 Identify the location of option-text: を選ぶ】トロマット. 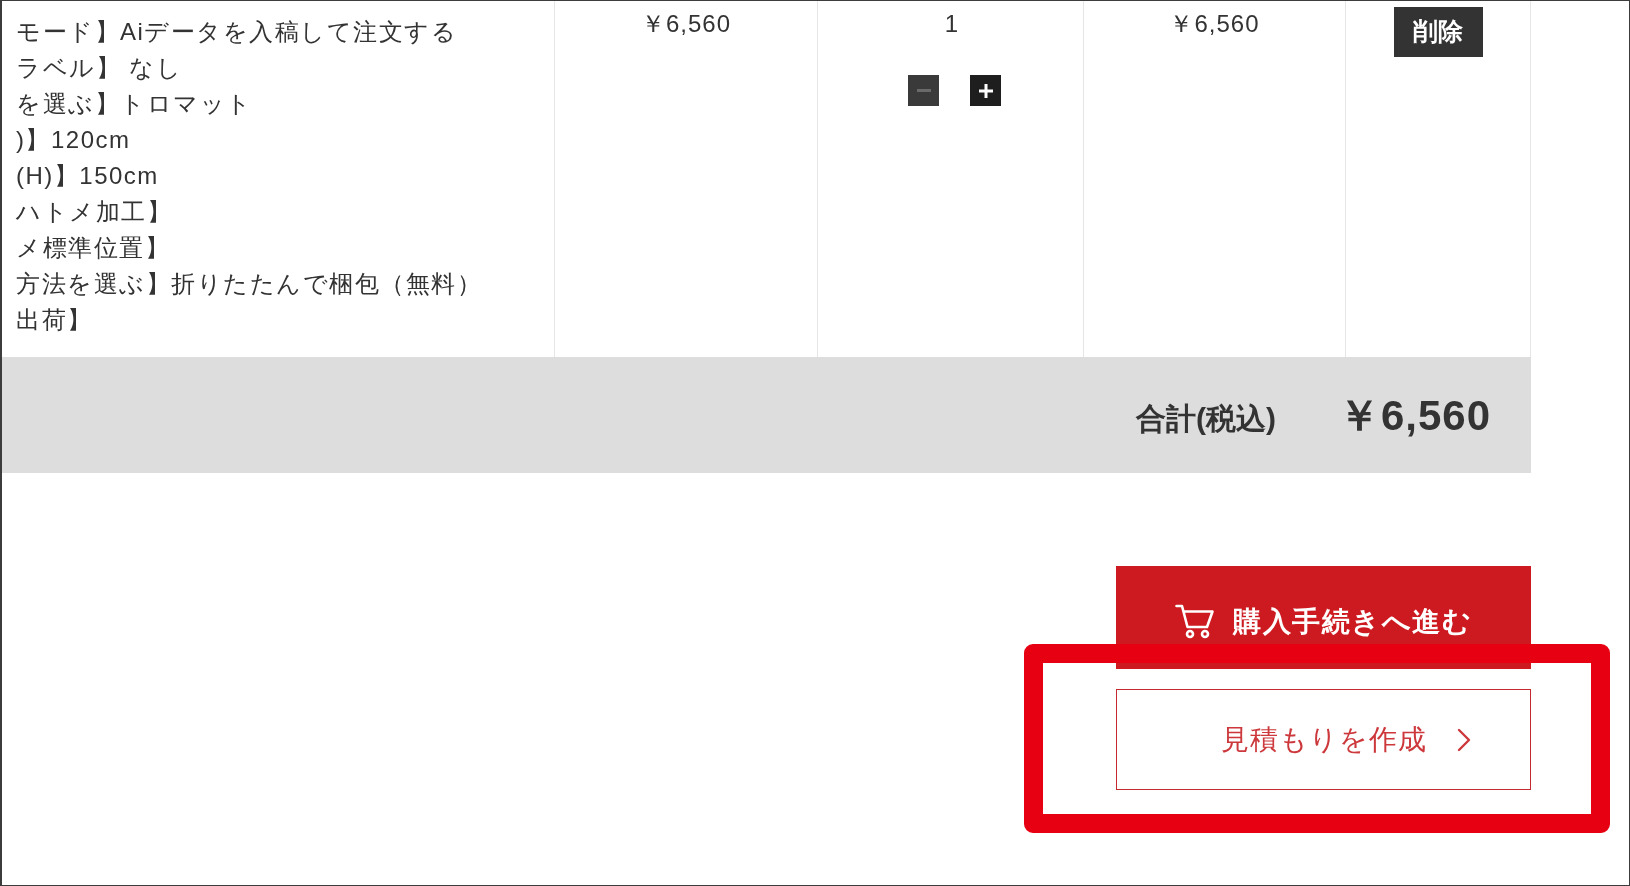
(135, 104).